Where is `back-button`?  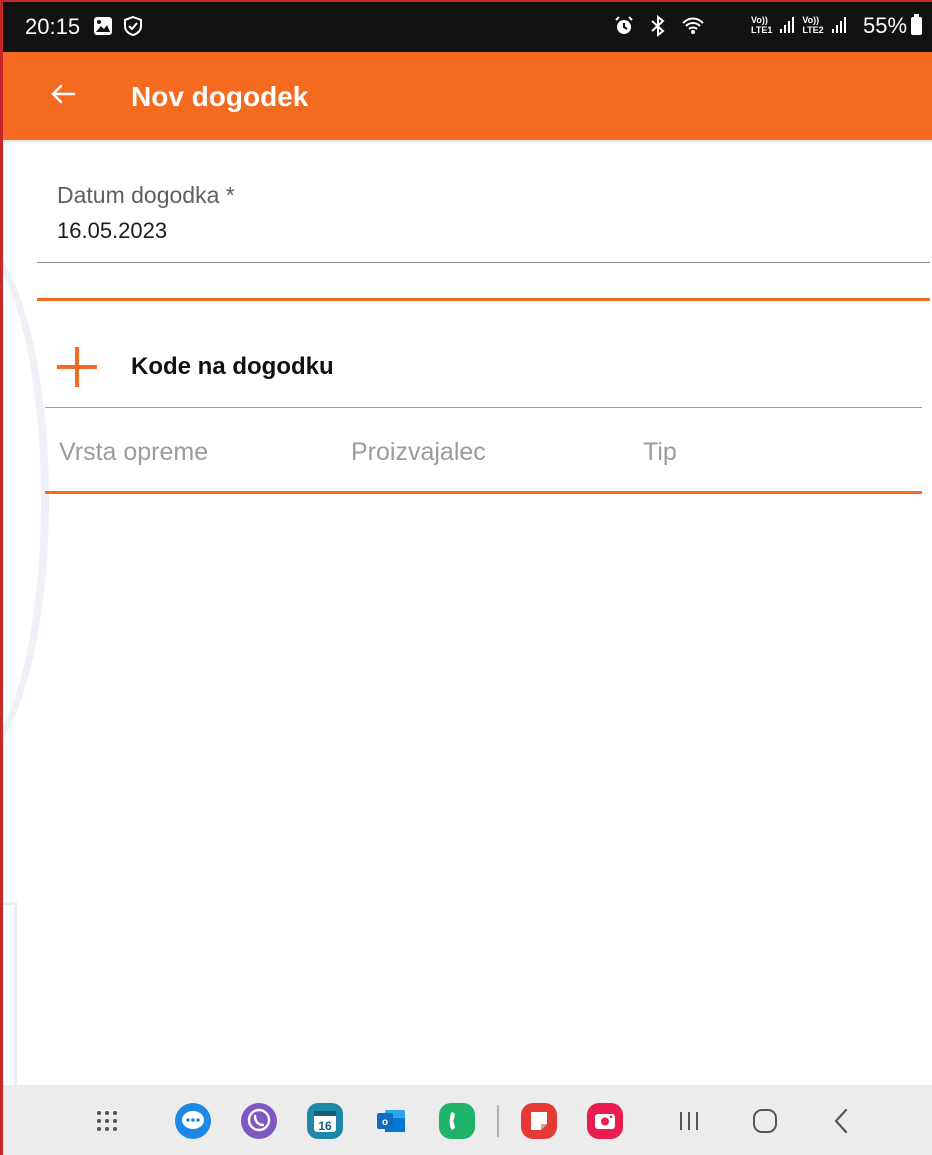 back-button is located at coordinates (63, 96).